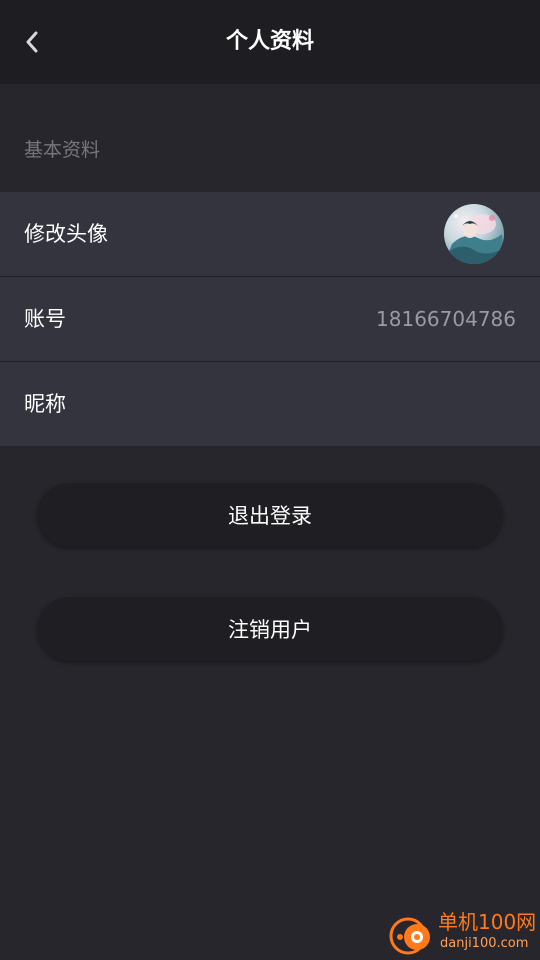  I want to click on watermark-logo-icon, so click(409, 936).